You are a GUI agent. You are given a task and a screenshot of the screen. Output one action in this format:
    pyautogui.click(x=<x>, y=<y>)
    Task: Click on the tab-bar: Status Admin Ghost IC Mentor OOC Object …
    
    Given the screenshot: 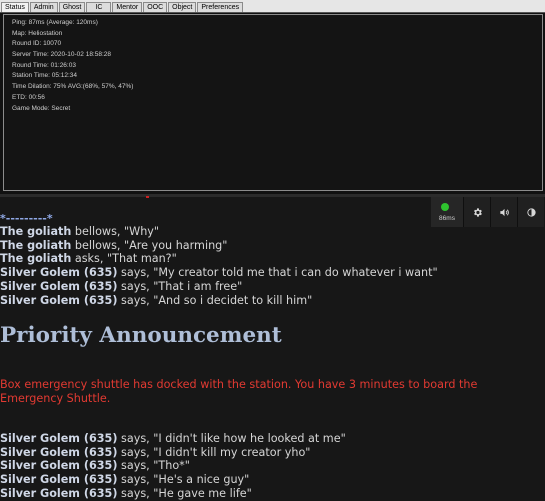 What is the action you would take?
    pyautogui.click(x=272, y=6)
    